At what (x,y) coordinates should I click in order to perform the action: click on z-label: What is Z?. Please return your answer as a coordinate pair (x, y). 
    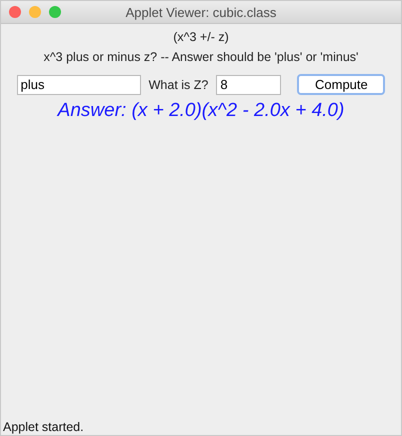
    Looking at the image, I should click on (178, 85).